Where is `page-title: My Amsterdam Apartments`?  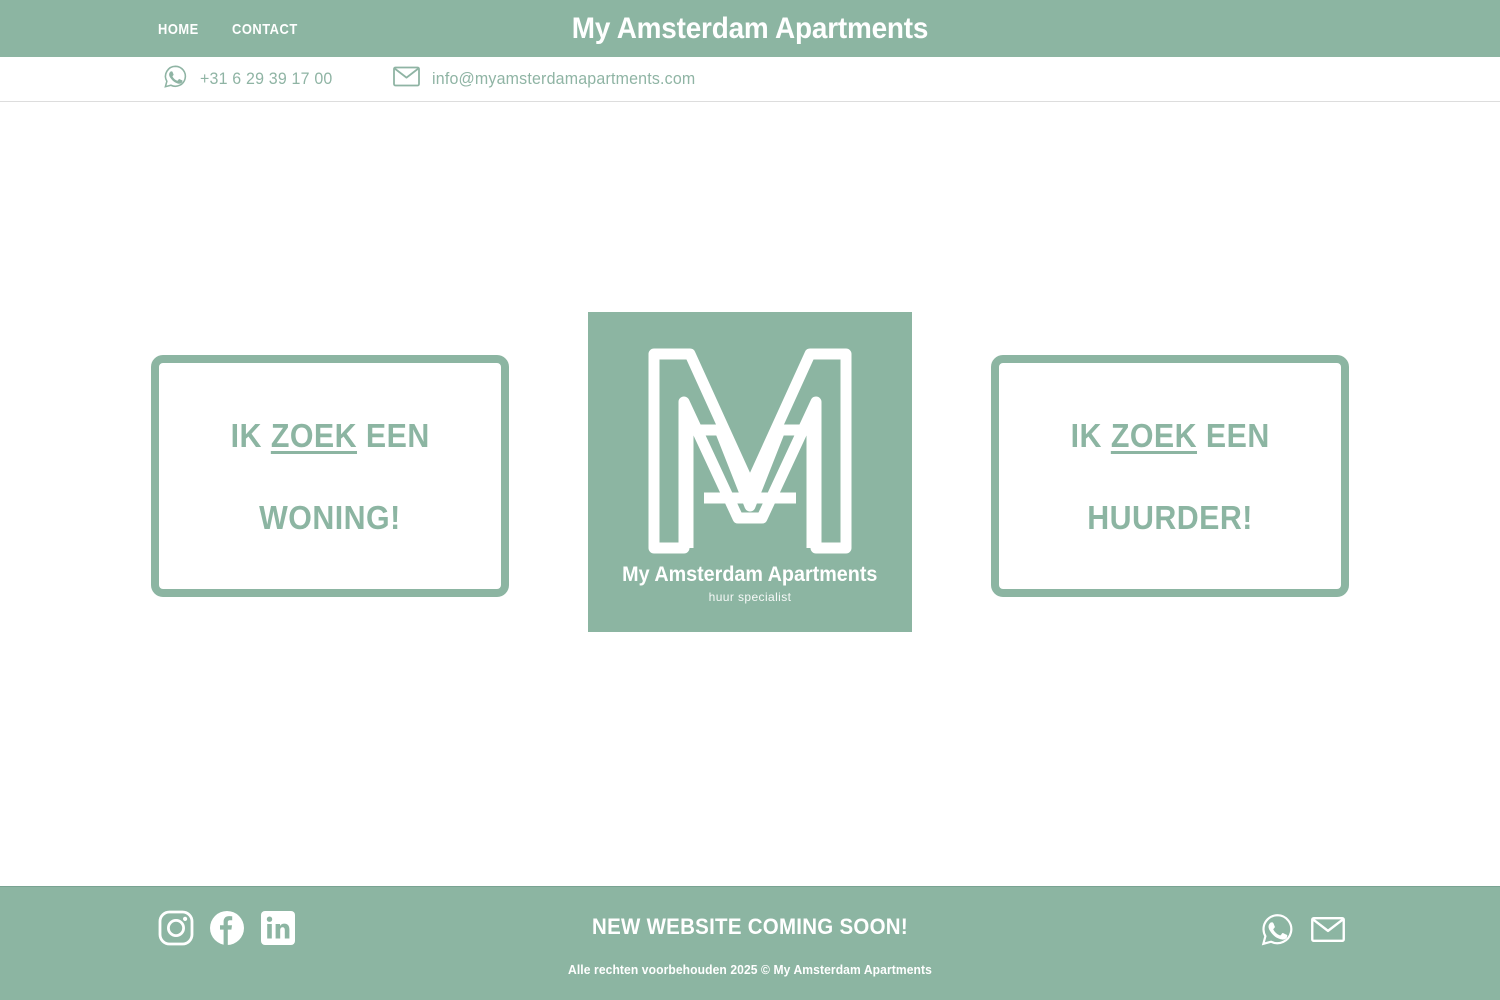 page-title: My Amsterdam Apartments is located at coordinates (750, 28).